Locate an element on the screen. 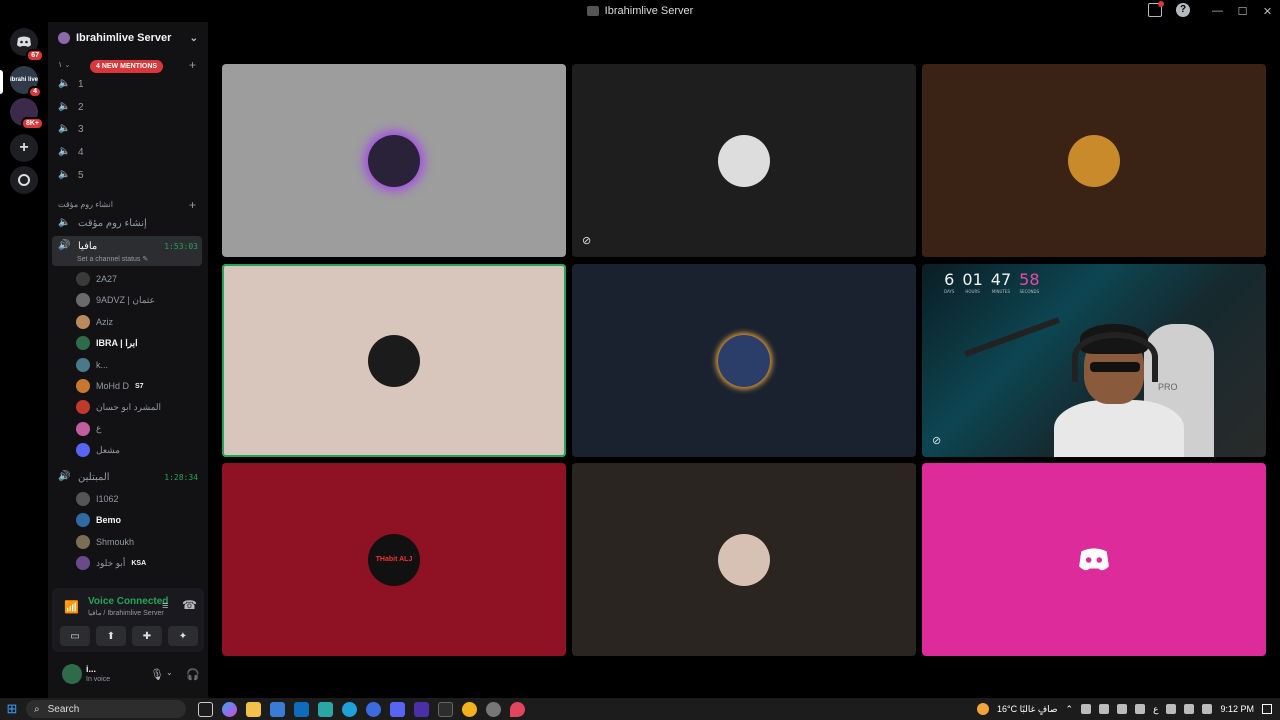 The height and width of the screenshot is (720, 1280). member-tag: KSA is located at coordinates (139, 563).